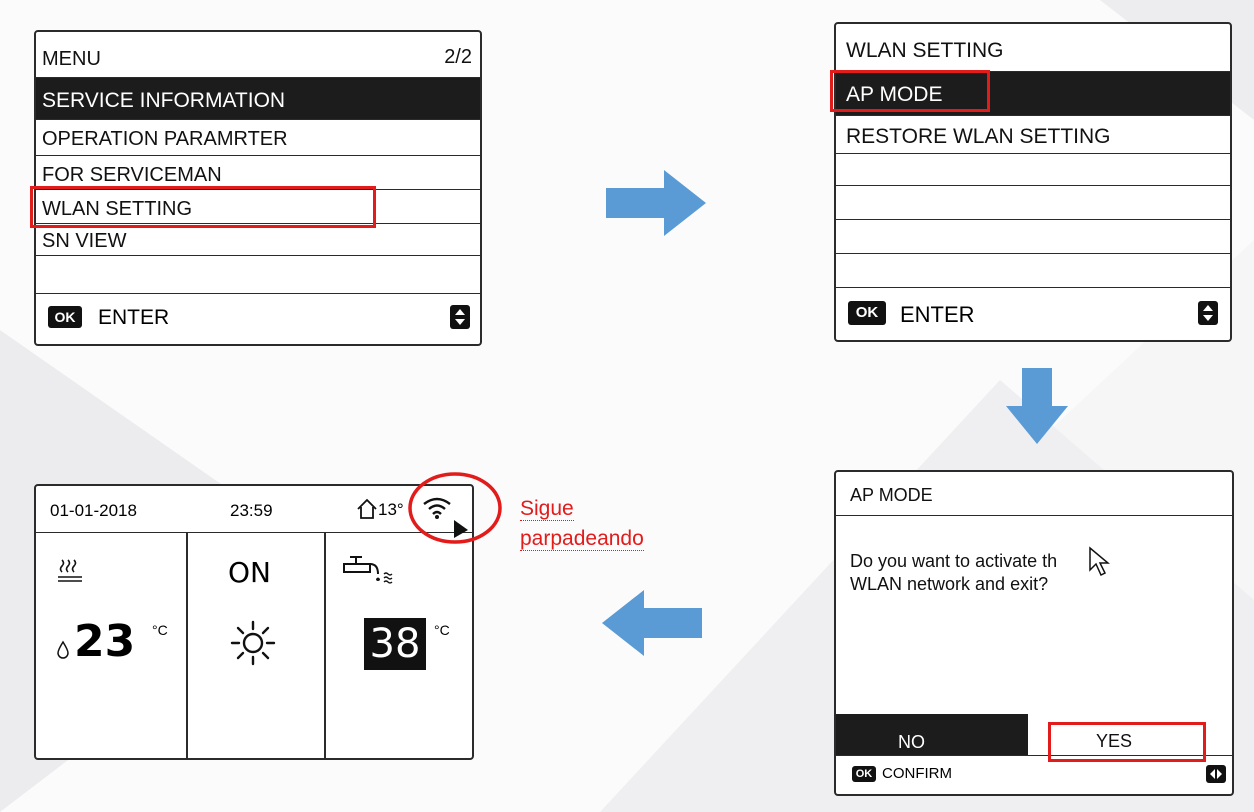  Describe the element at coordinates (1033, 48) in the screenshot. I see `wlan-header: WLAN SETTING` at that location.